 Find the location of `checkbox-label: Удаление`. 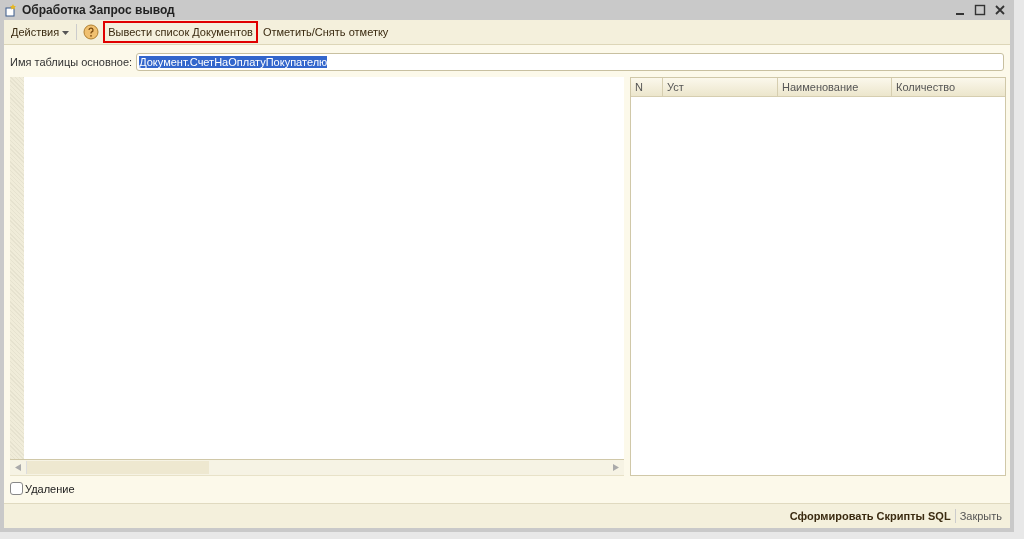

checkbox-label: Удаление is located at coordinates (50, 488).